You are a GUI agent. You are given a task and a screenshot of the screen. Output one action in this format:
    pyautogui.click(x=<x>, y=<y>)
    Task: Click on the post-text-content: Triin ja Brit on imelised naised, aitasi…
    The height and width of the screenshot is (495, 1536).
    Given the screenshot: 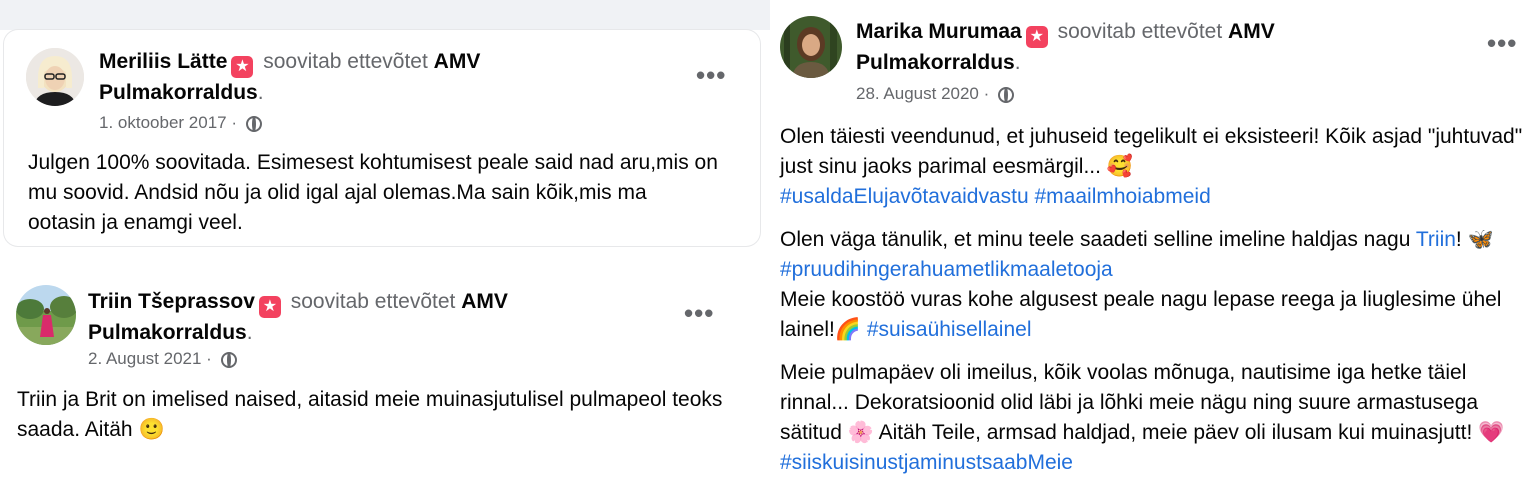 What is the action you would take?
    pyautogui.click(x=370, y=414)
    